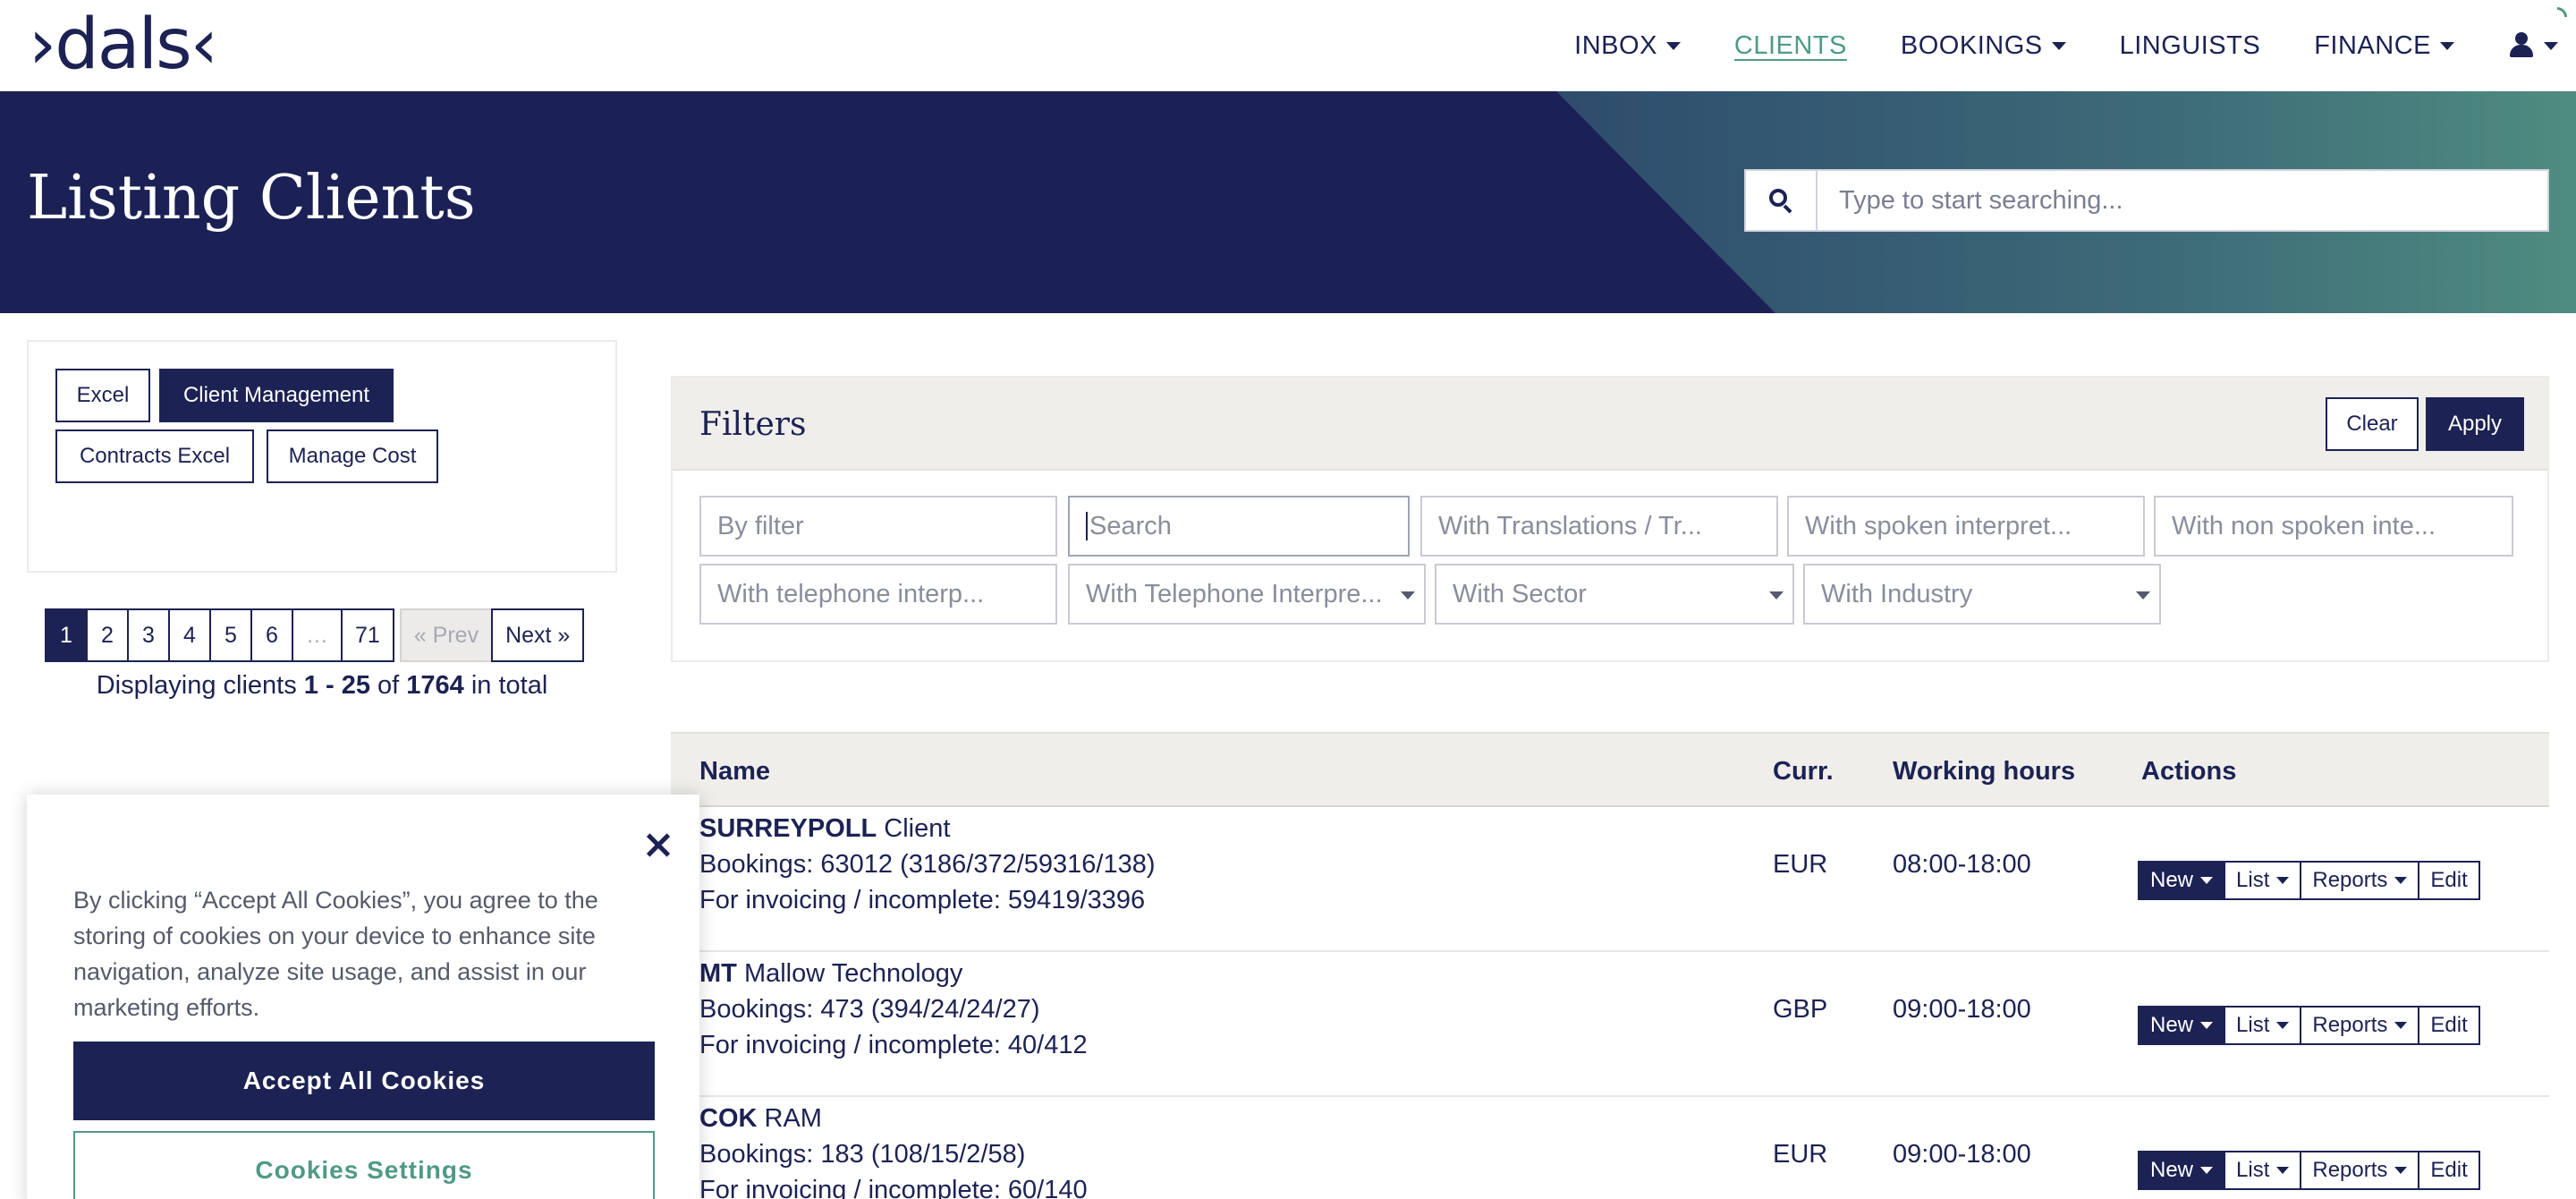 The image size is (2576, 1199). Describe the element at coordinates (352, 456) in the screenshot. I see `manage-cost-button: Manage Cost` at that location.